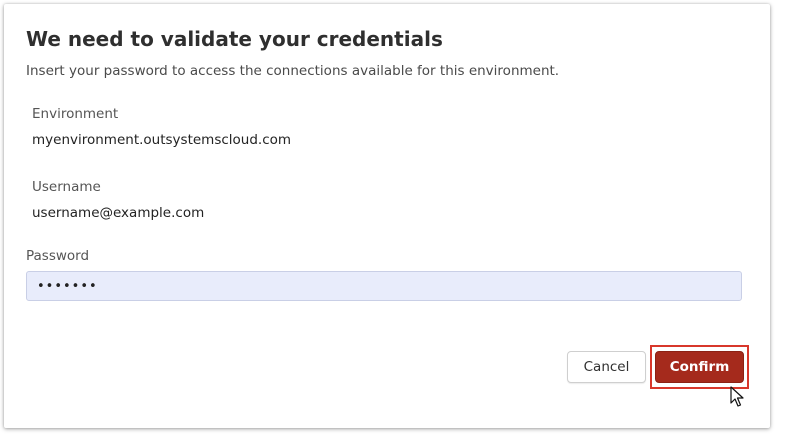  Describe the element at coordinates (118, 213) in the screenshot. I see `username-value: username@example.com` at that location.